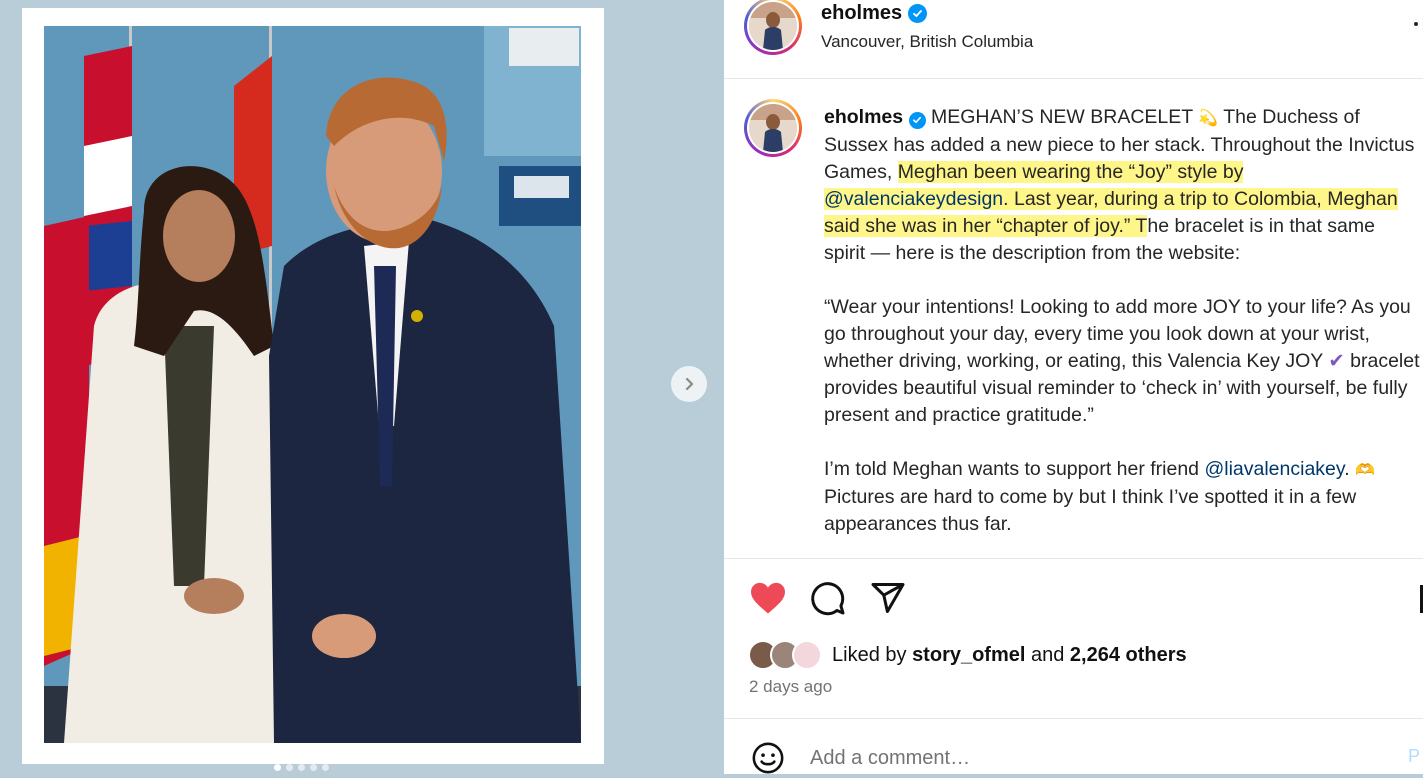 The image size is (1423, 778). I want to click on likes-summary: Liked by story_ofmel and 2,264 others, so click(967, 655).